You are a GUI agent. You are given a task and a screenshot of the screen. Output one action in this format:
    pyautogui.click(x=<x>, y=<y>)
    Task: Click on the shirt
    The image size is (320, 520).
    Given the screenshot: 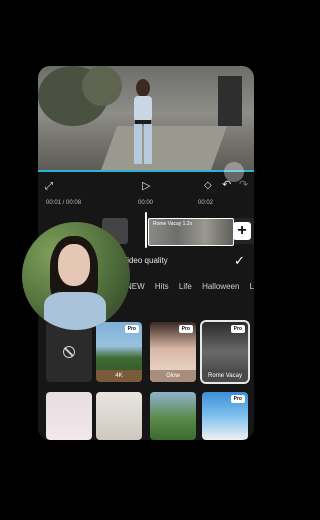 What is the action you would take?
    pyautogui.click(x=75, y=311)
    